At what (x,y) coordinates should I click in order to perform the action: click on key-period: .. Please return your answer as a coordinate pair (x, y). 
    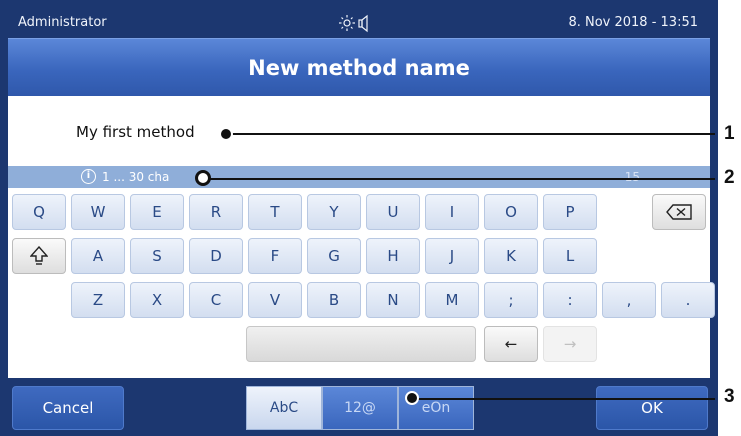
    Looking at the image, I should click on (688, 300).